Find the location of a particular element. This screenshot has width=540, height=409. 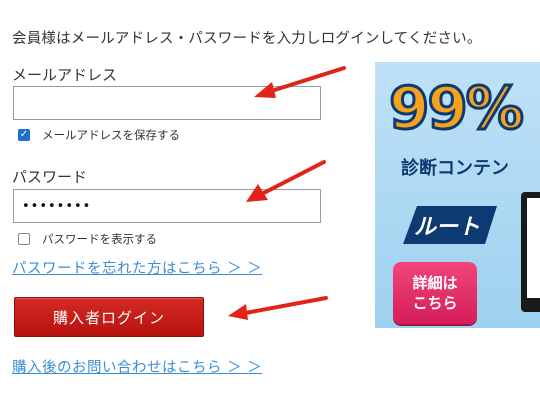

login-instructions: 会員様はメールアドレス・パスワードを入力しログインしてください。 is located at coordinates (247, 39).